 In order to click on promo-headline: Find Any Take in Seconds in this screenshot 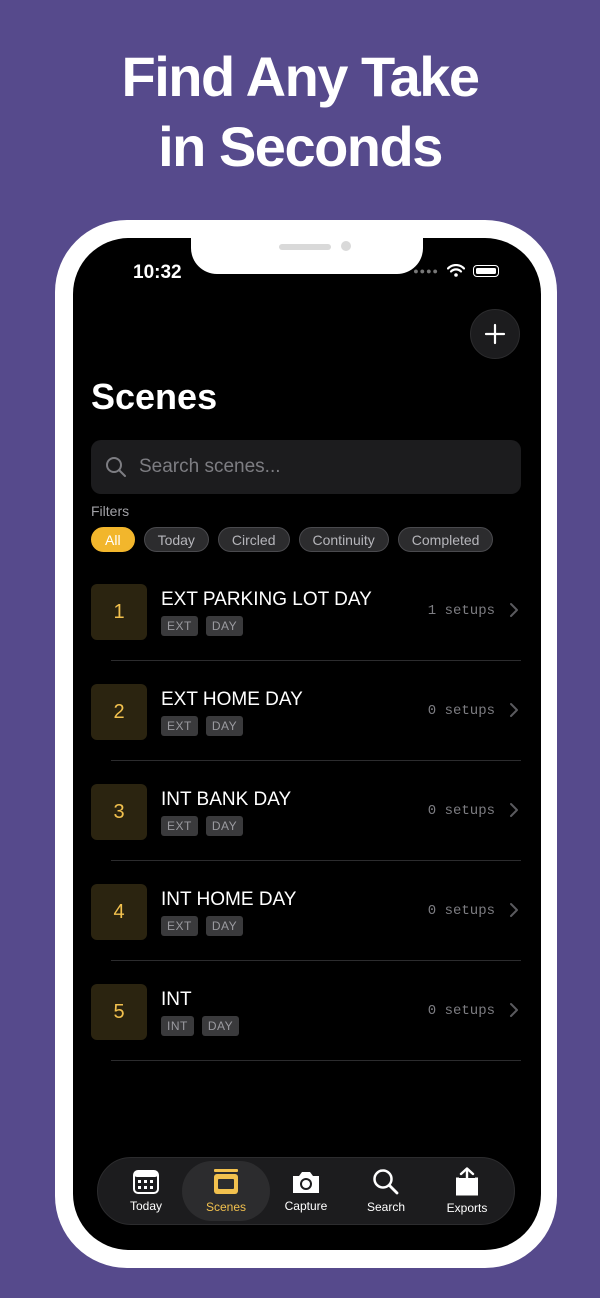, I will do `click(300, 112)`.